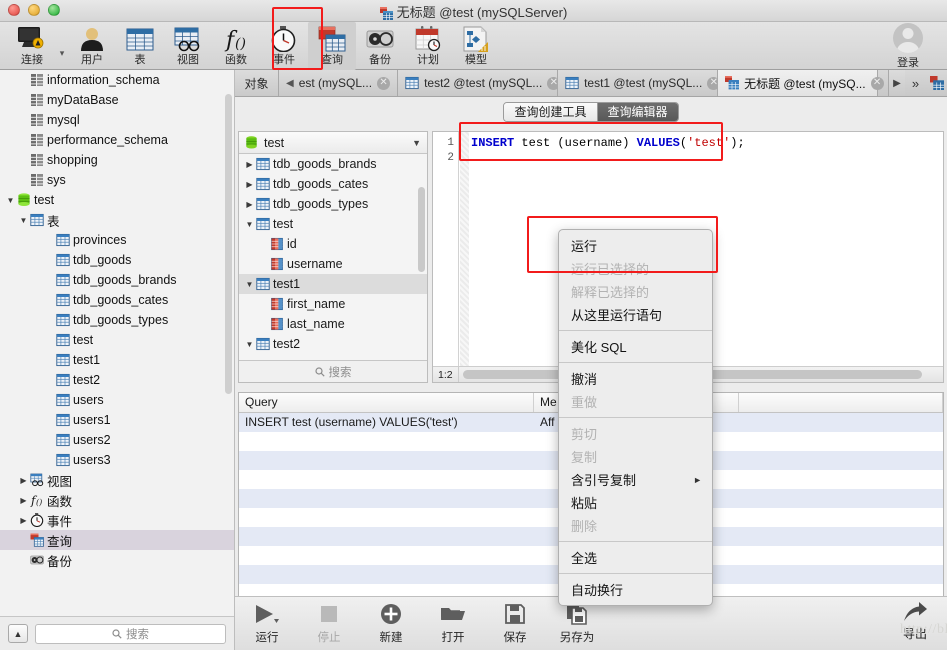 This screenshot has height=650, width=947. Describe the element at coordinates (801, 83) in the screenshot. I see `editor-tab-3: 无标题 @test (mySQ... ✕` at that location.